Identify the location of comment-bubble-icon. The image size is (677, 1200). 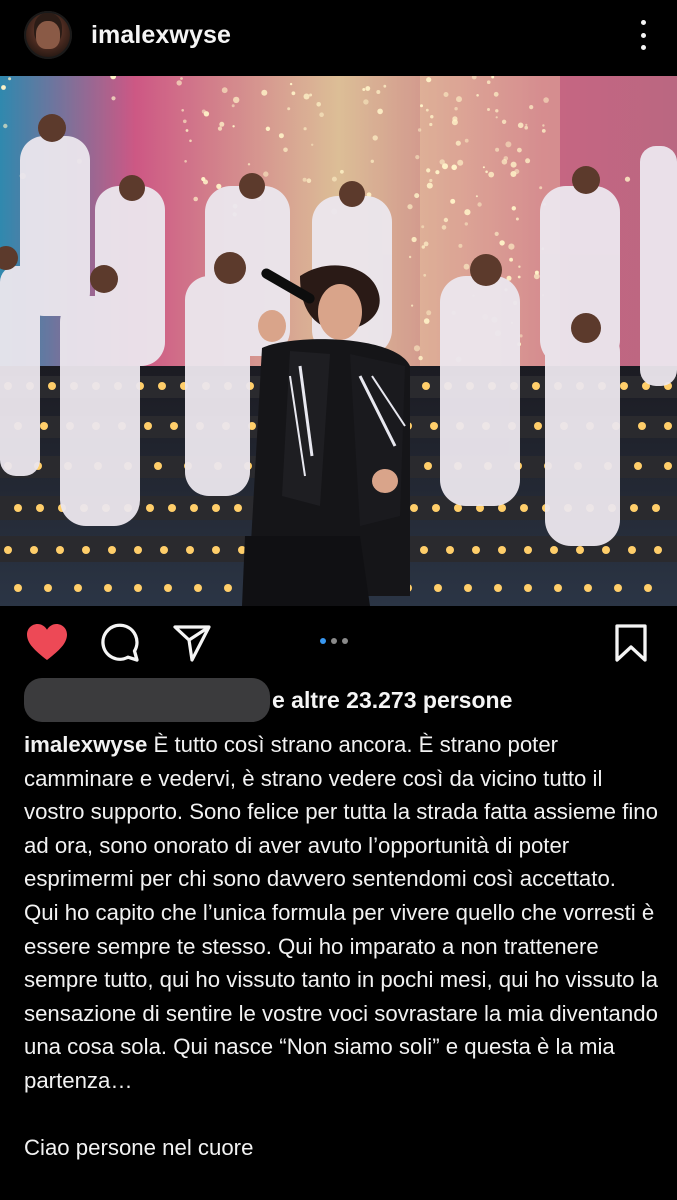
(120, 645).